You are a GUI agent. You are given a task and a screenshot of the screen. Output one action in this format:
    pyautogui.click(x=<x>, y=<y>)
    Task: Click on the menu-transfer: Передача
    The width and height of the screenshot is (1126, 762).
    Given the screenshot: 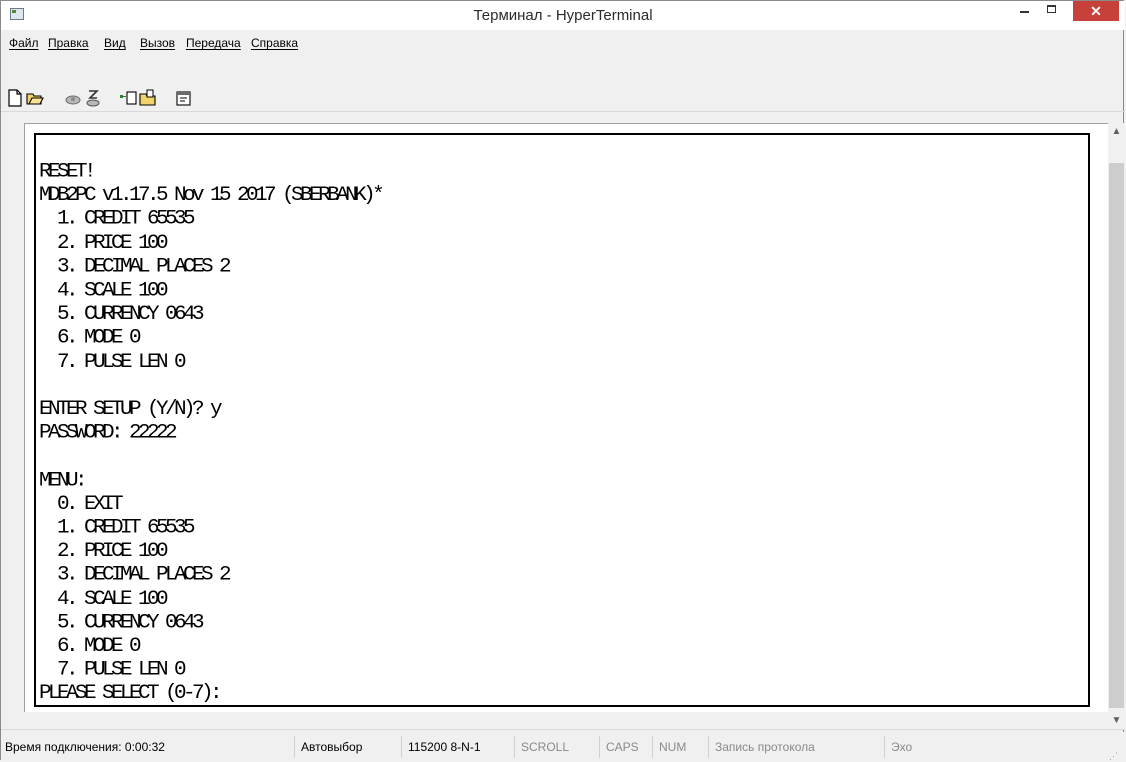 What is the action you would take?
    pyautogui.click(x=213, y=43)
    